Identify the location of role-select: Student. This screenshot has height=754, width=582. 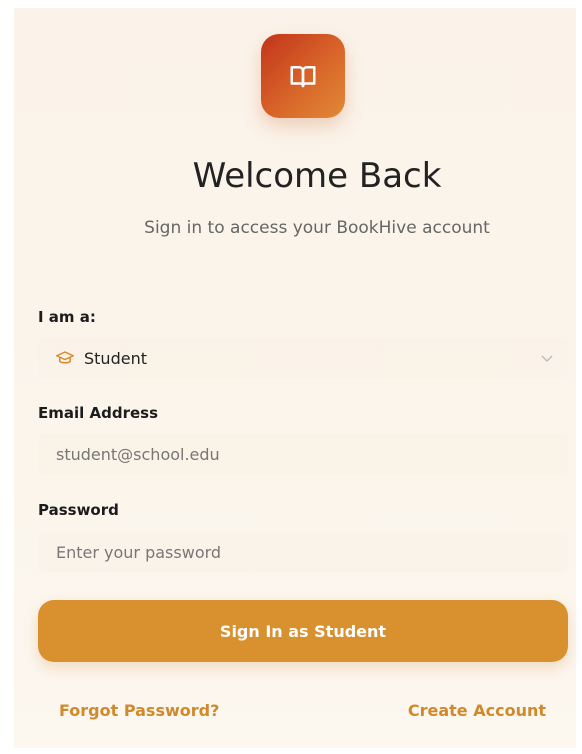
(303, 358).